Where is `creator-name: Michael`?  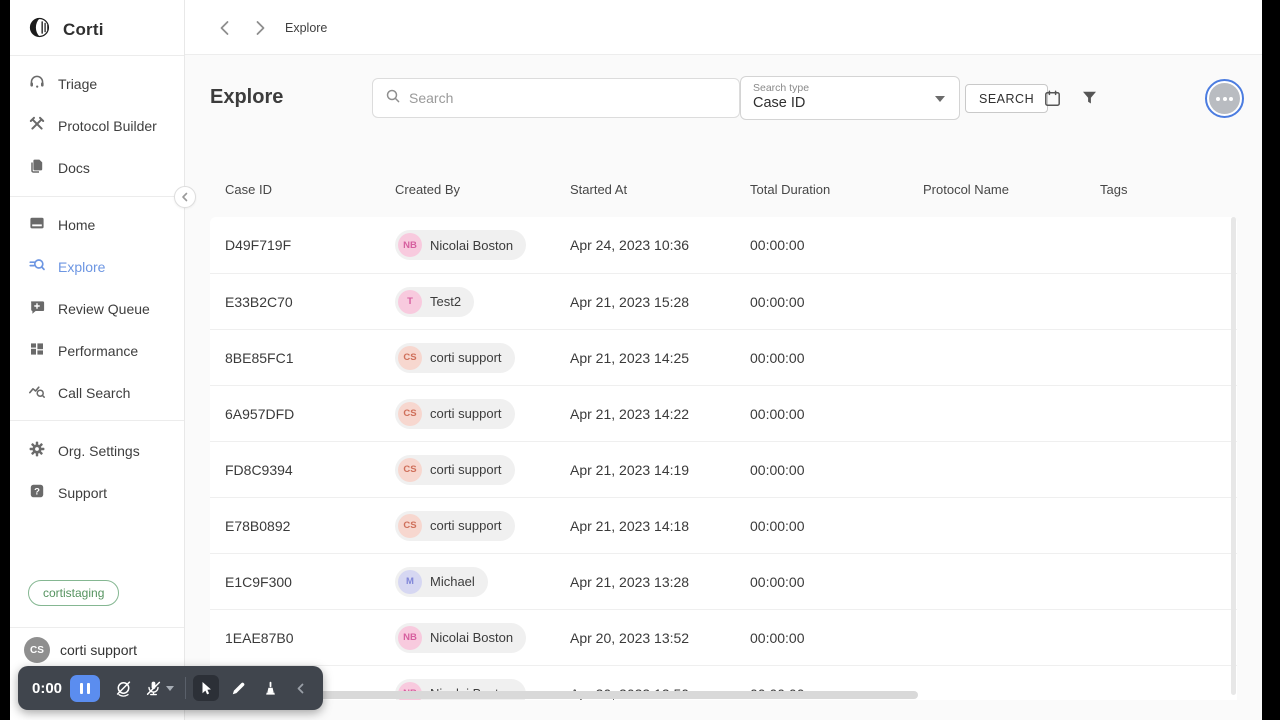
creator-name: Michael is located at coordinates (452, 581).